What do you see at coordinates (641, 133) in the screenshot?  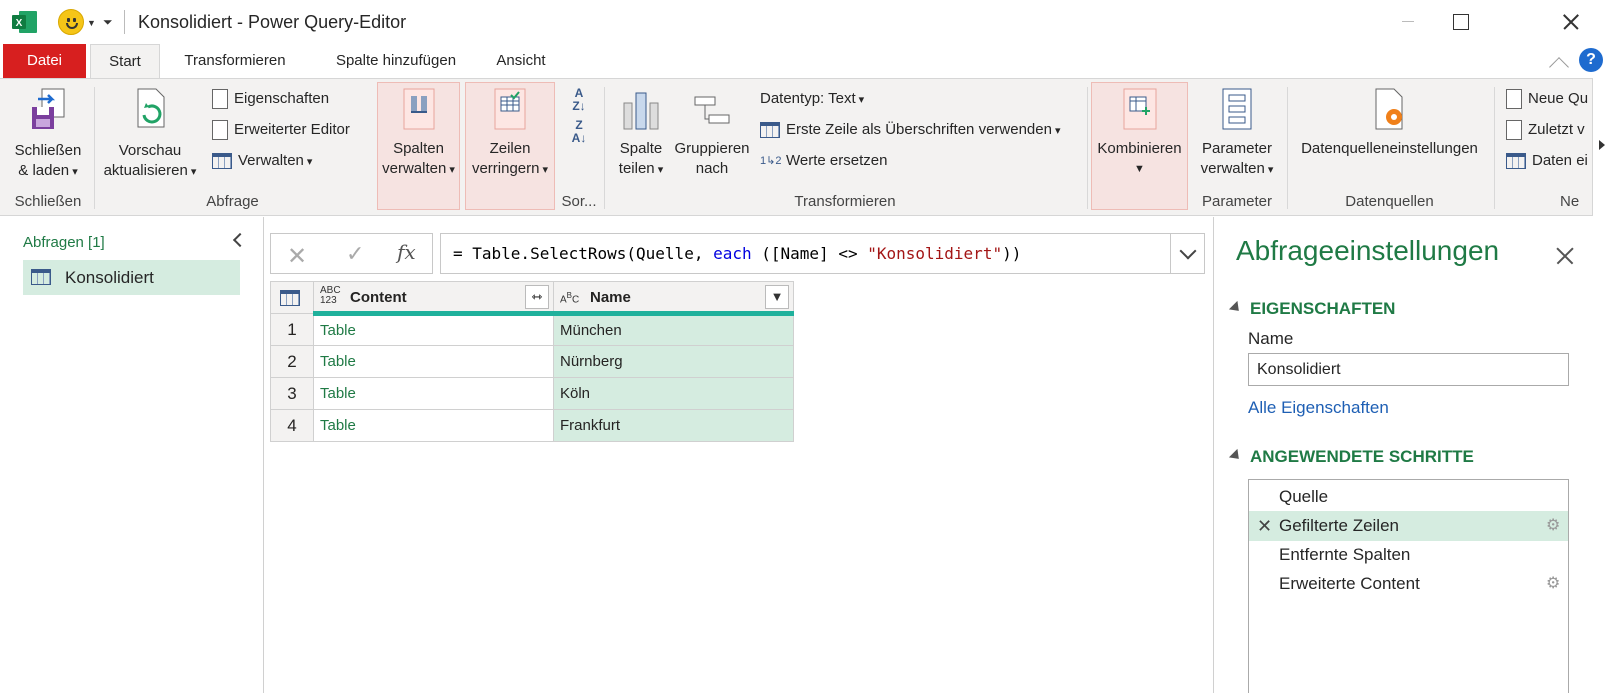 I see `split-column-button: Spalte teilen` at bounding box center [641, 133].